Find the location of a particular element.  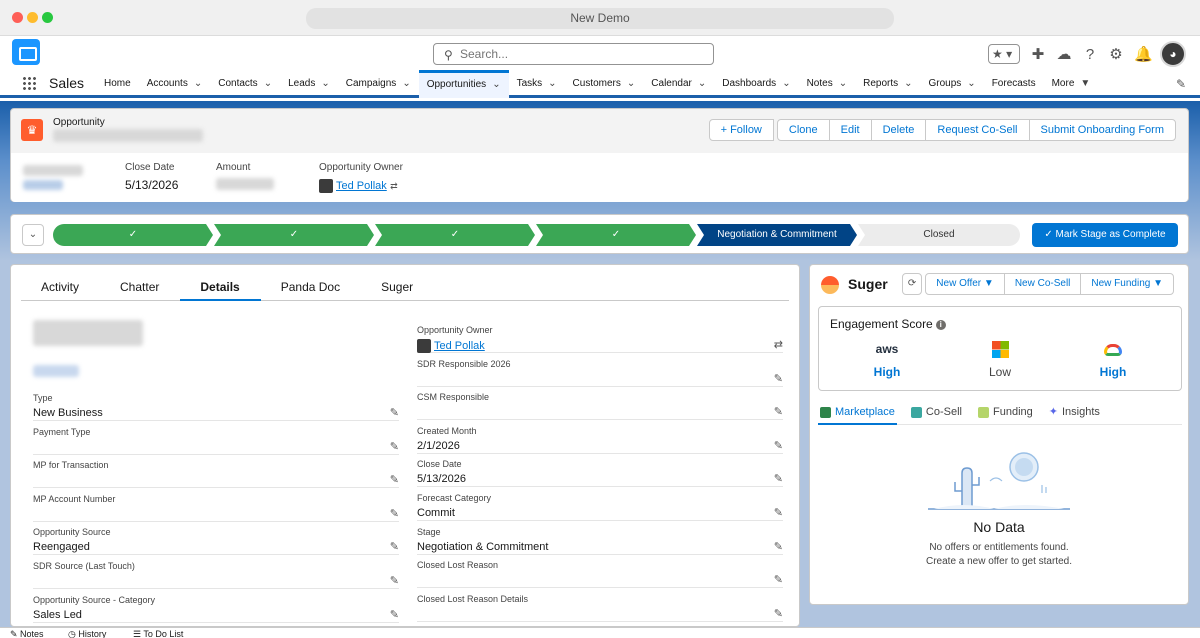

path-stage-3: ✓ is located at coordinates (455, 235).